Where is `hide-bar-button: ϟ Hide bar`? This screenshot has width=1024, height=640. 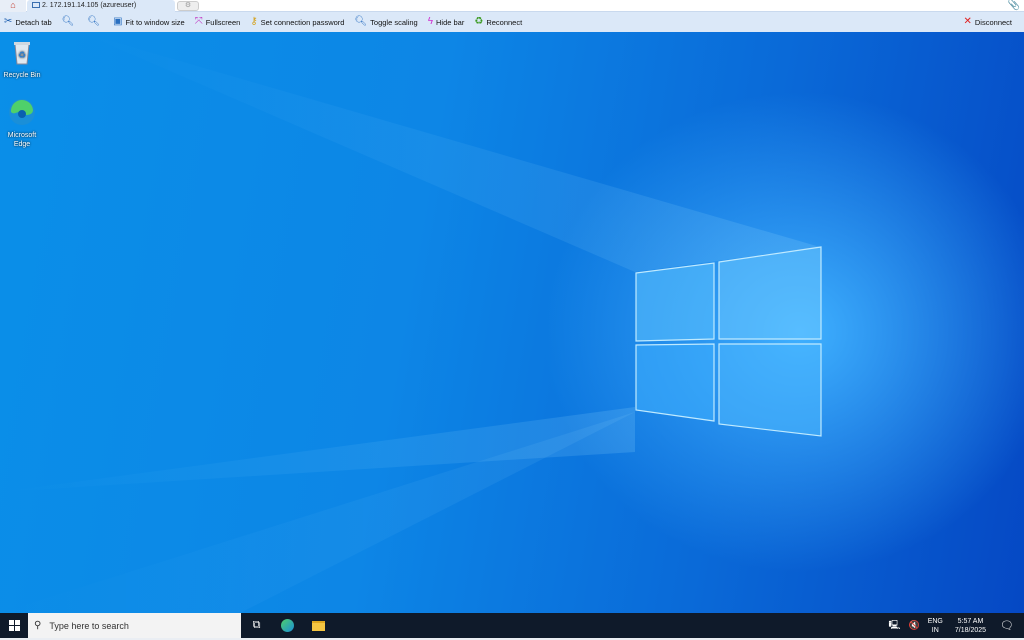
hide-bar-button: ϟ Hide bar is located at coordinates (446, 22).